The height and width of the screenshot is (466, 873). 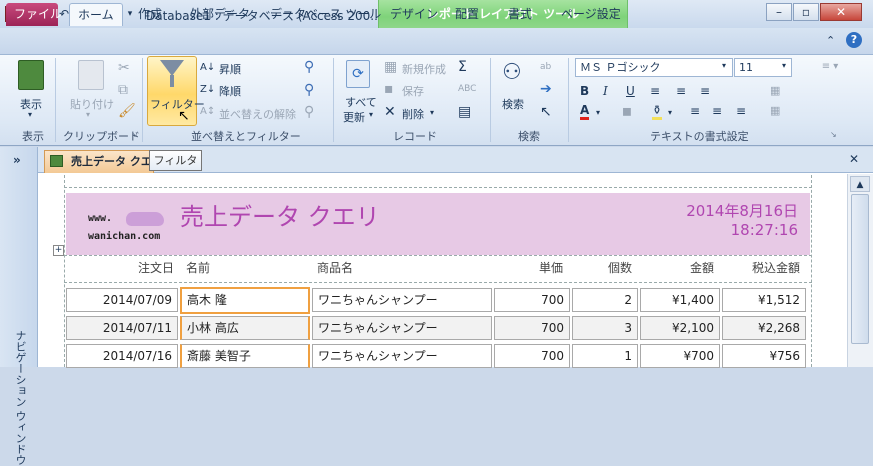 What do you see at coordinates (20, 398) in the screenshot?
I see `nav-pane-label: ナビゲーション ウィンドウ` at bounding box center [20, 398].